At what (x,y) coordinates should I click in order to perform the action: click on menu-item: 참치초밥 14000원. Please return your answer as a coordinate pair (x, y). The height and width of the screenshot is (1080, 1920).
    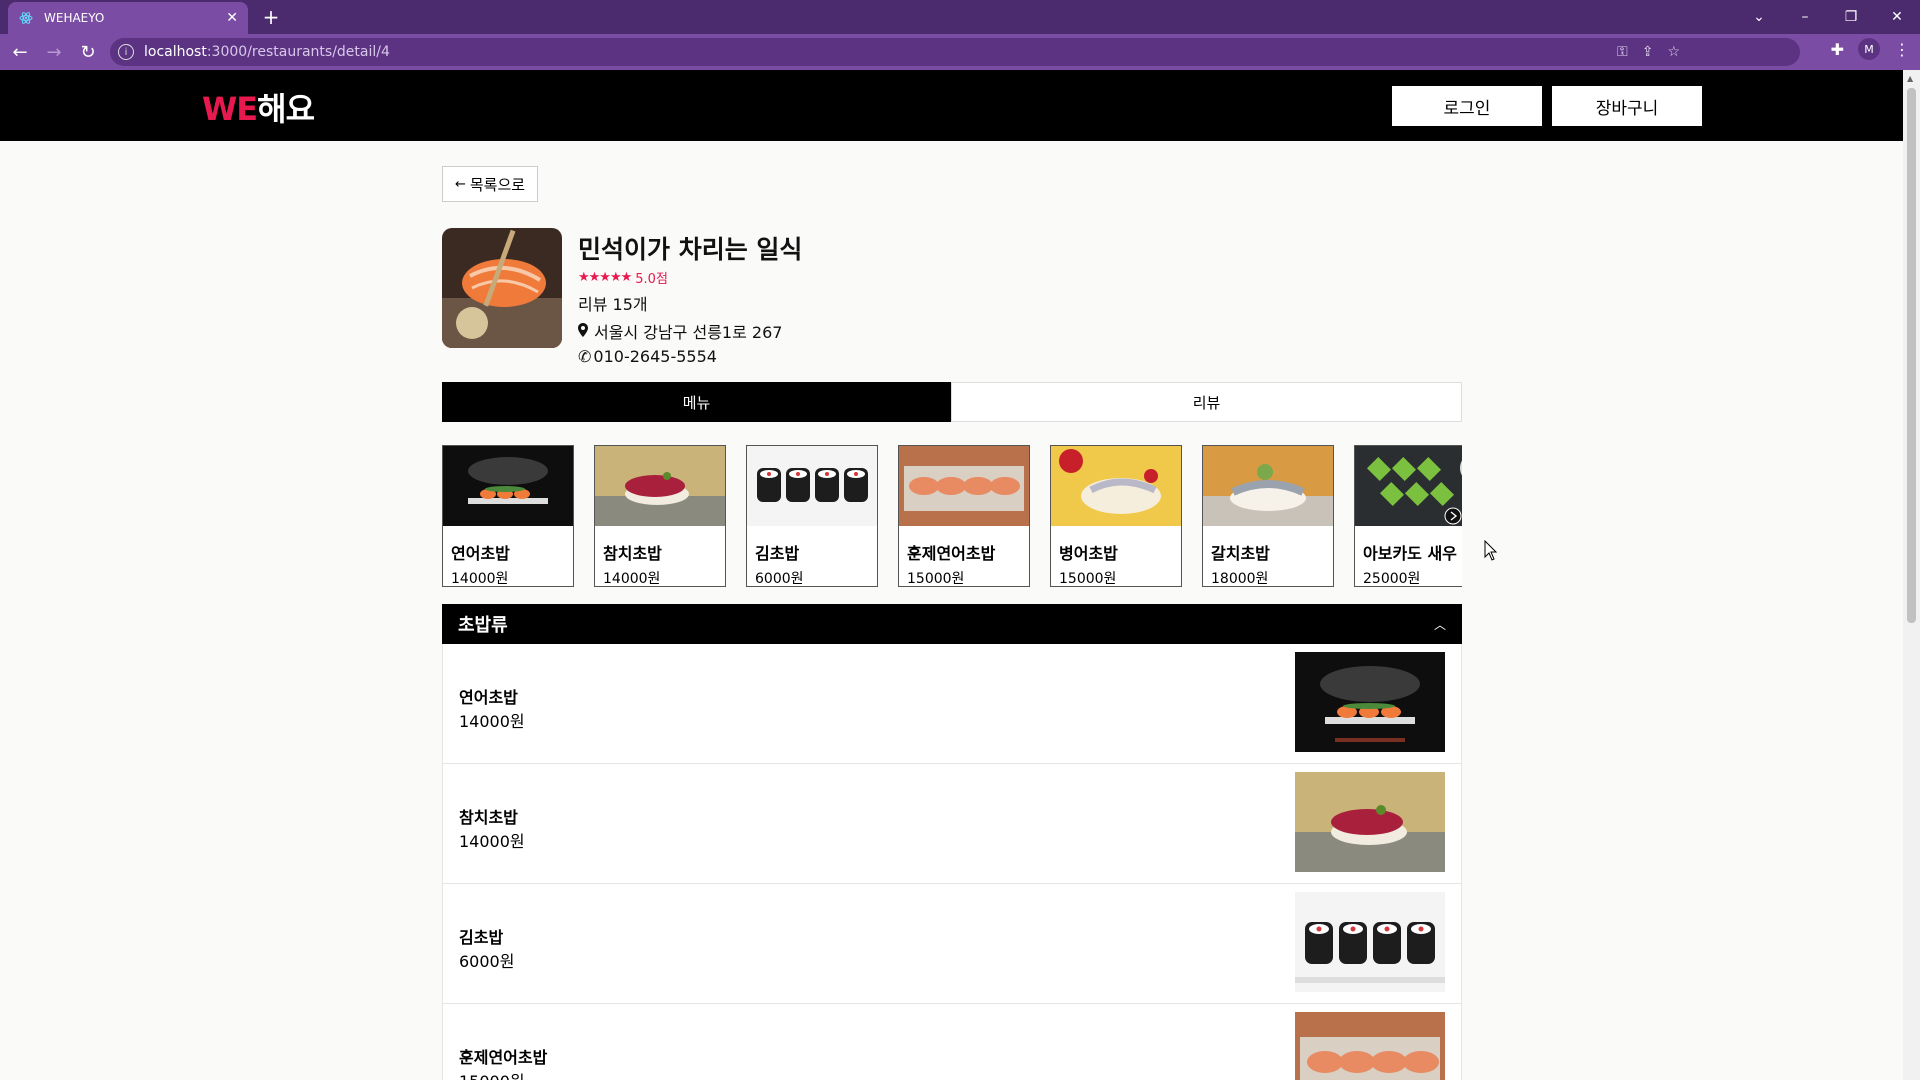
    Looking at the image, I should click on (952, 824).